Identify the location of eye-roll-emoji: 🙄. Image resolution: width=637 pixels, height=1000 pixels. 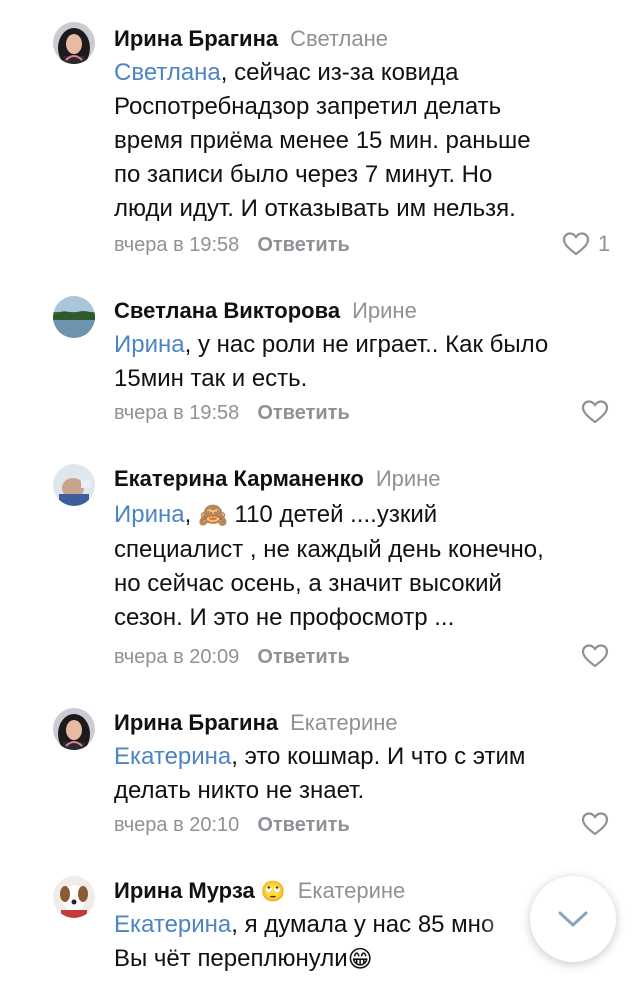
(273, 892).